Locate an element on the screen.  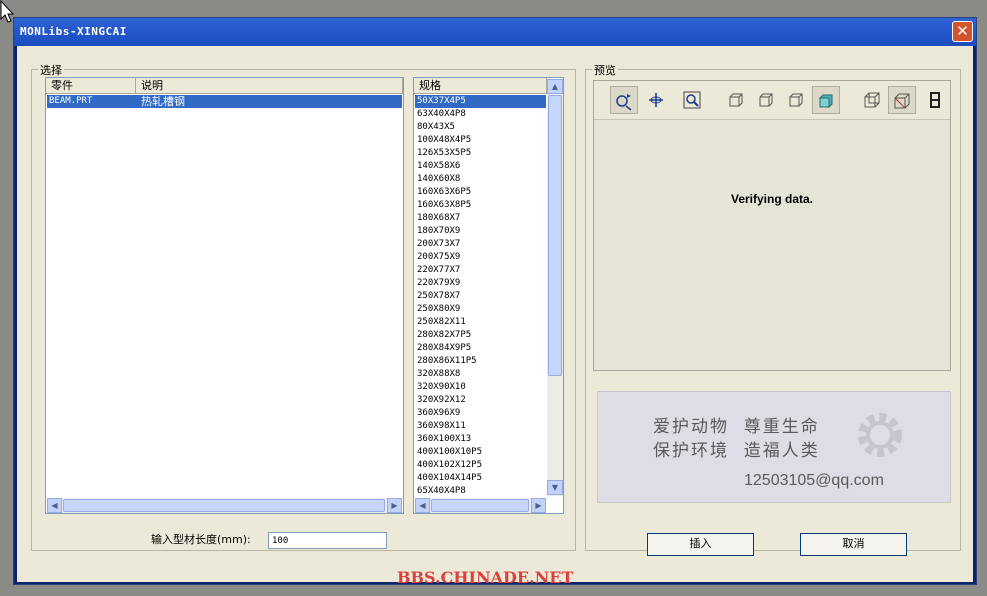
spec-list-item: 320X92X12 is located at coordinates (480, 400).